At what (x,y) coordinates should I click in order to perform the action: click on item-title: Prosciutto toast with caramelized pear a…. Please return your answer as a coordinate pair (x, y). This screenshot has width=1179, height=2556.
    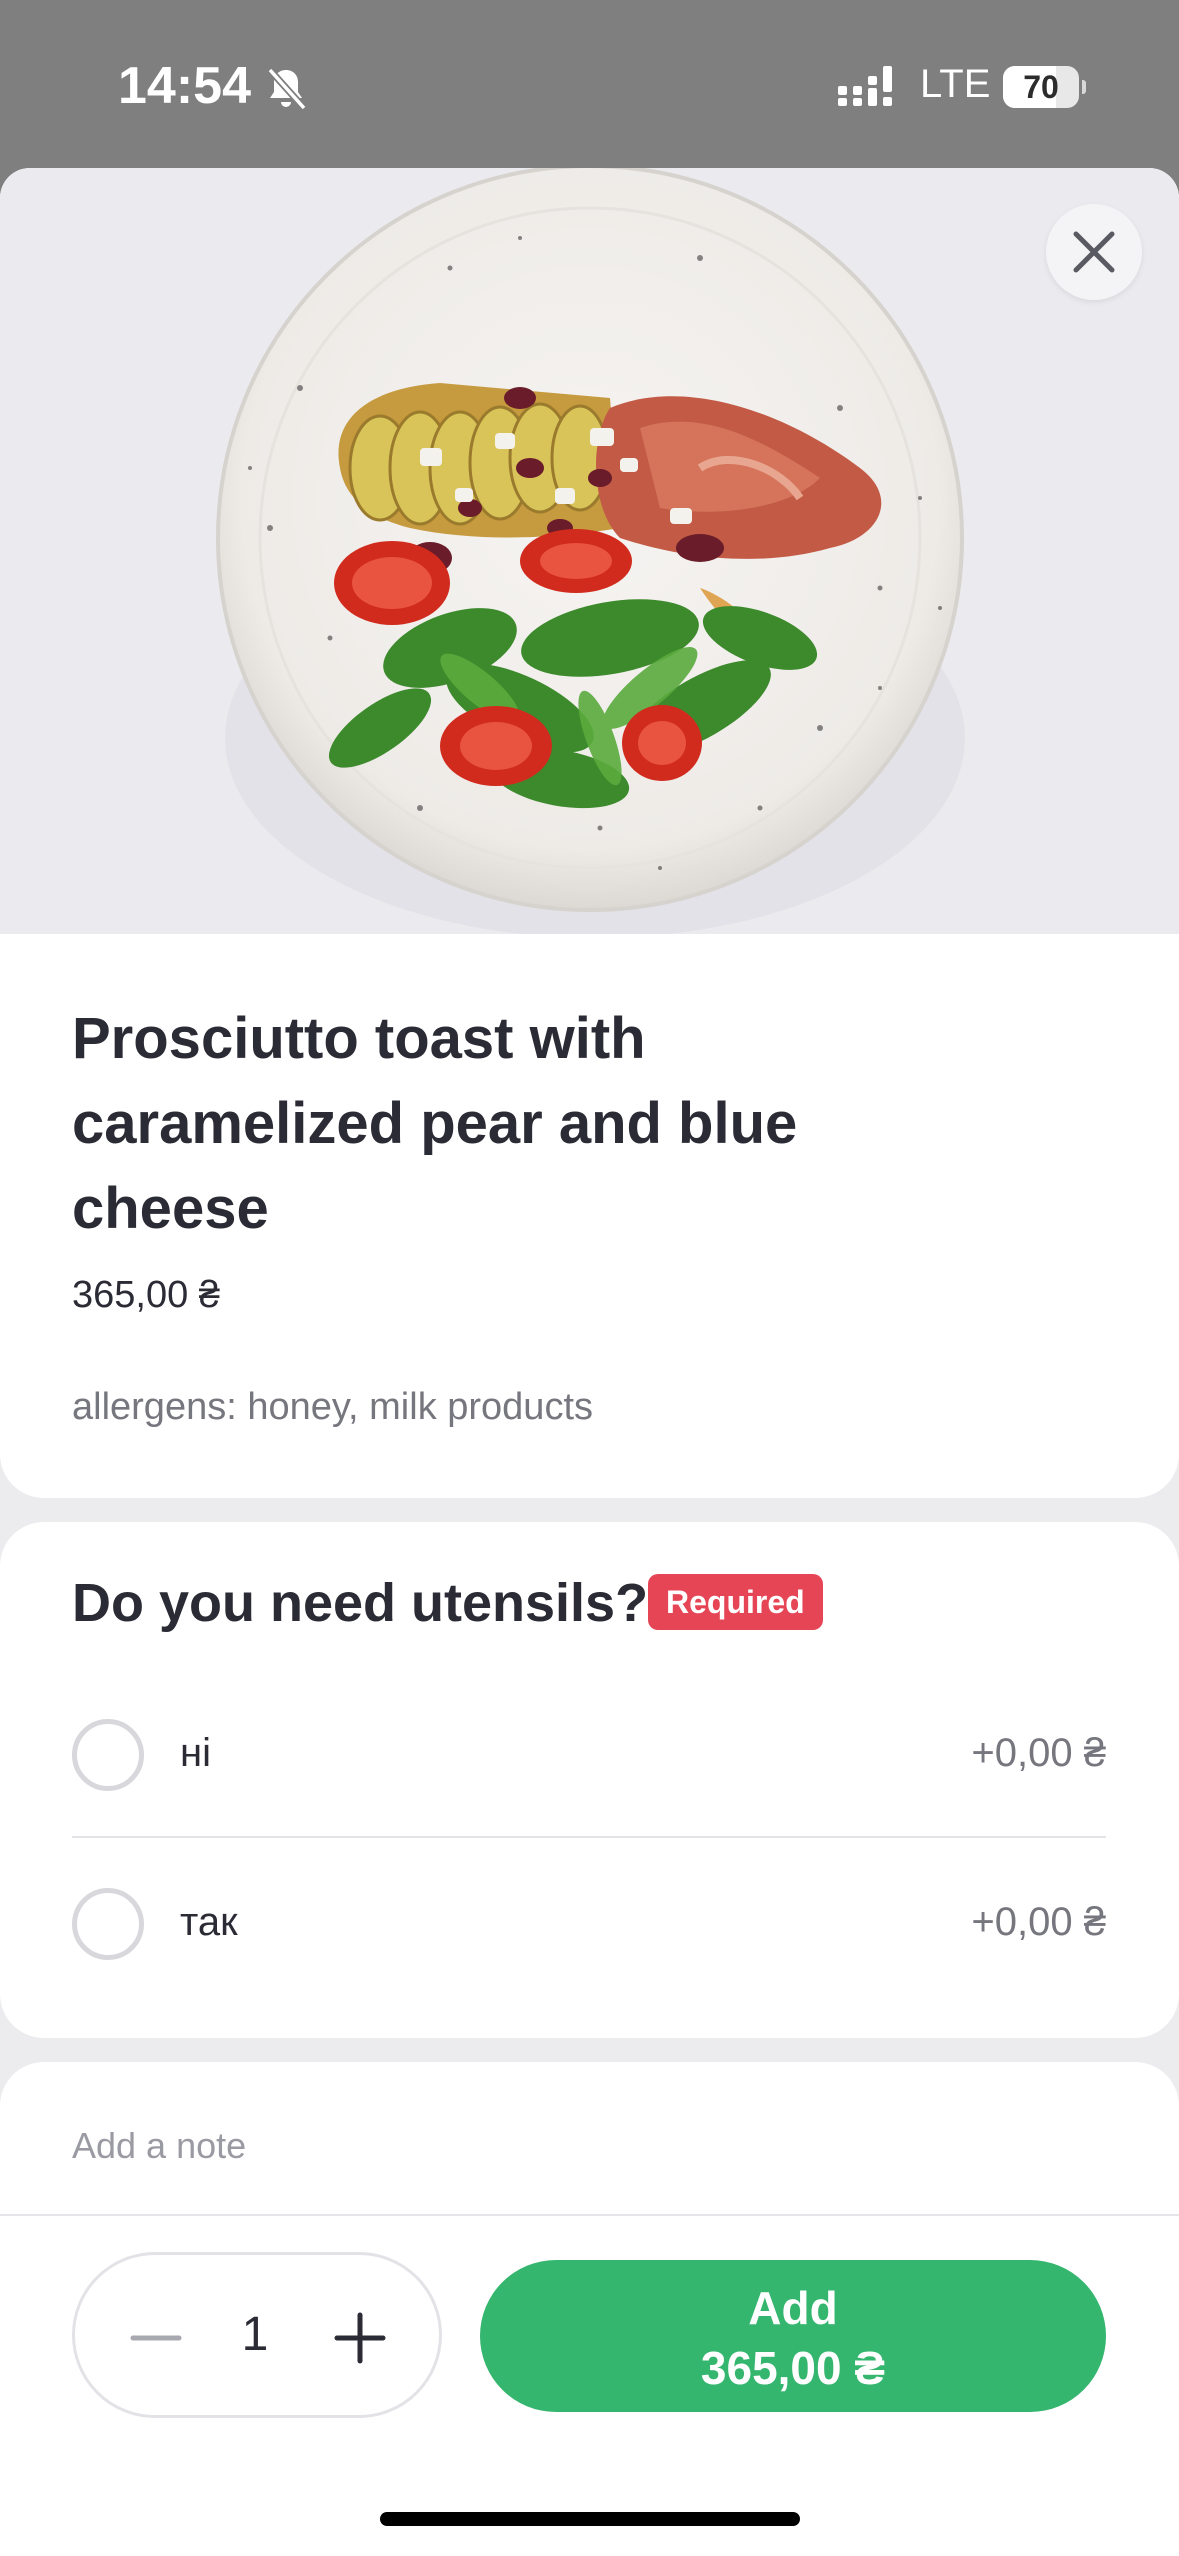
    Looking at the image, I should click on (435, 1123).